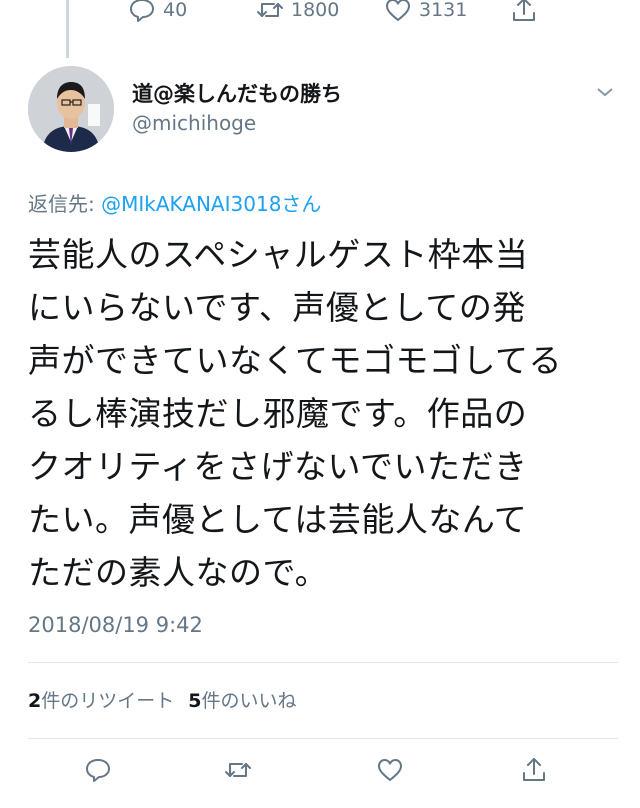 The width and height of the screenshot is (640, 808). Describe the element at coordinates (157, 12) in the screenshot. I see `previous-reply-button: 40` at that location.